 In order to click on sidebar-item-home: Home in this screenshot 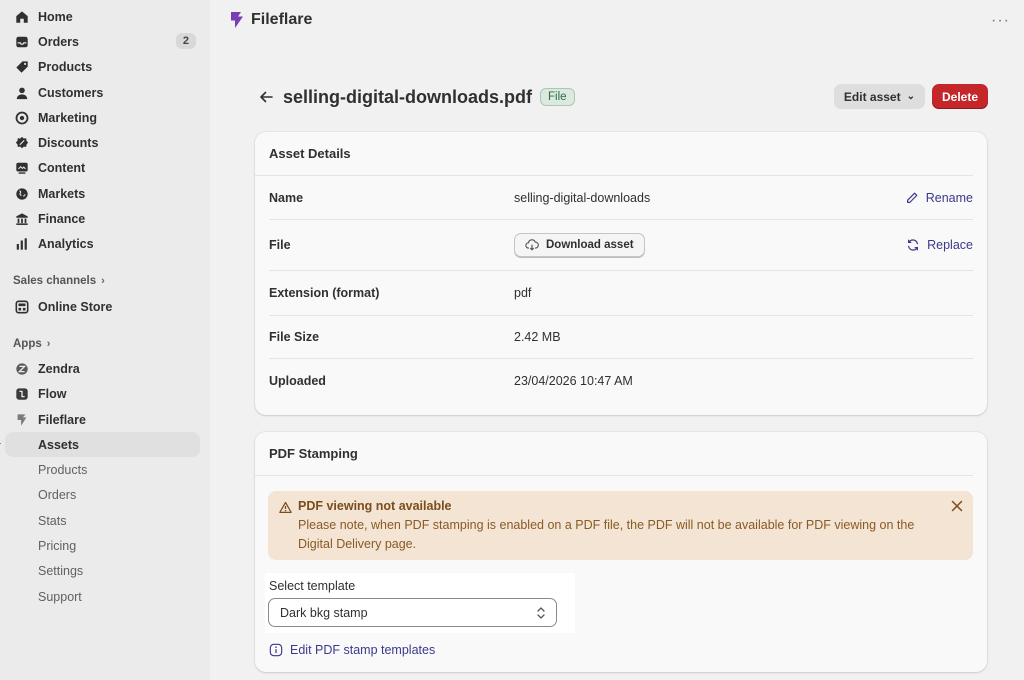, I will do `click(105, 16)`.